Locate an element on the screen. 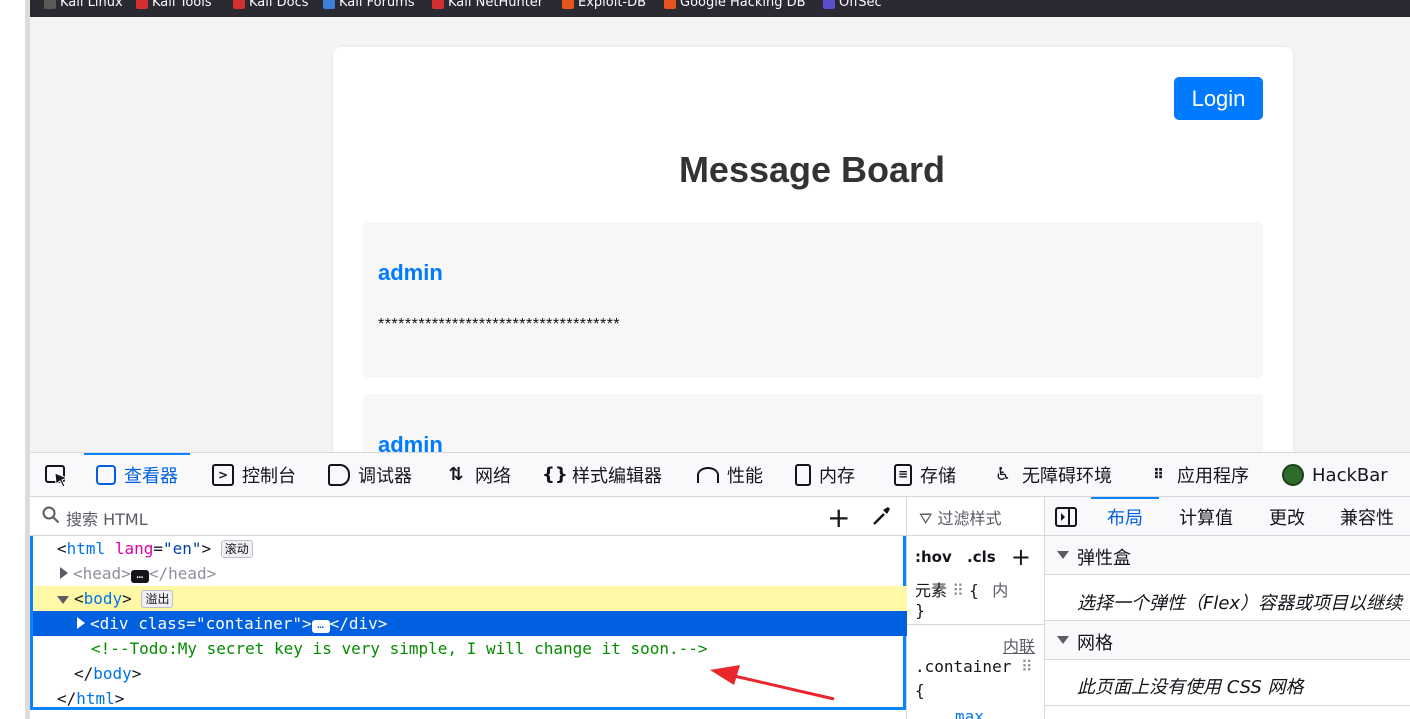 The image size is (1410, 719). application-icon: ⠿ is located at coordinates (1158, 475).